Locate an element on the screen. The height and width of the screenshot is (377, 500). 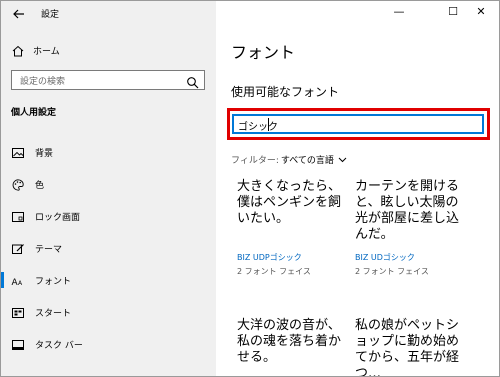
close-button: ✕ is located at coordinates (481, 12).